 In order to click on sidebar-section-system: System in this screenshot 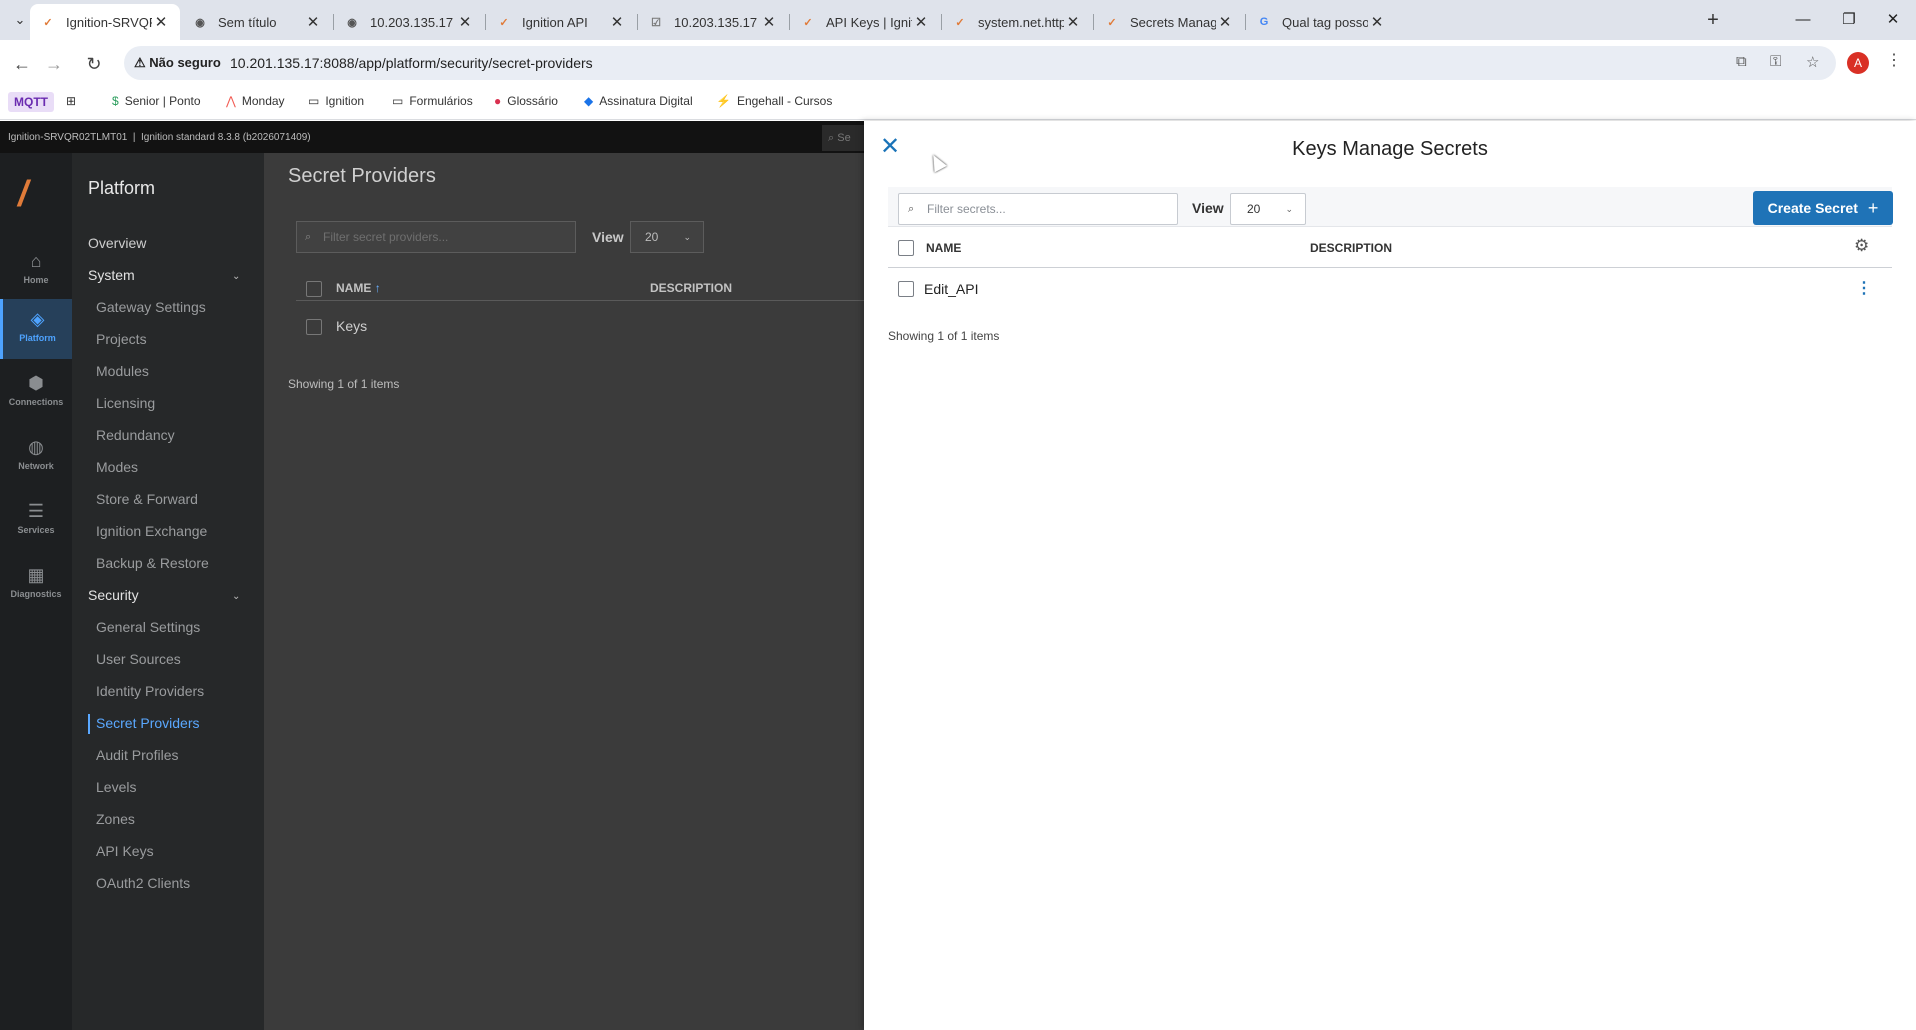, I will do `click(111, 275)`.